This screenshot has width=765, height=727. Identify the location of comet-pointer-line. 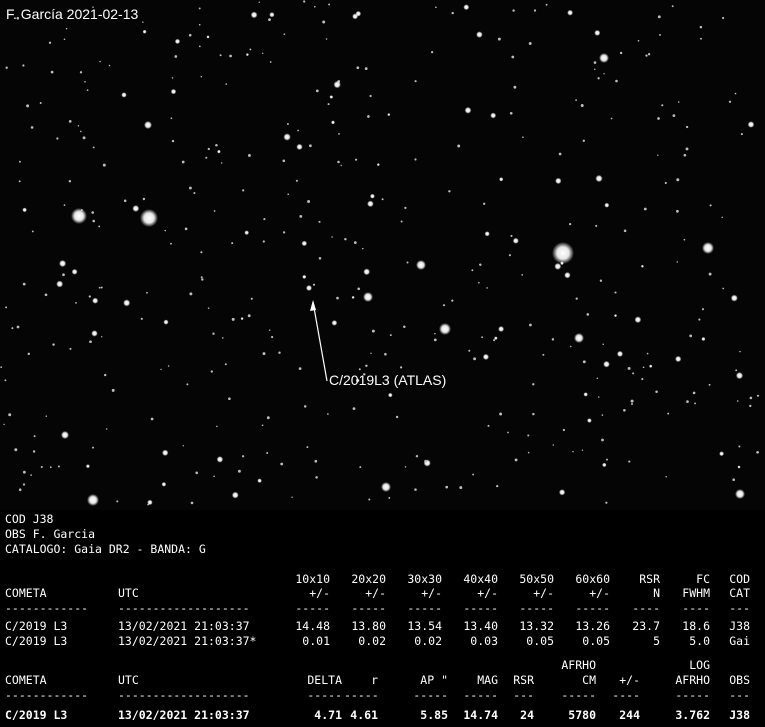
(320, 341).